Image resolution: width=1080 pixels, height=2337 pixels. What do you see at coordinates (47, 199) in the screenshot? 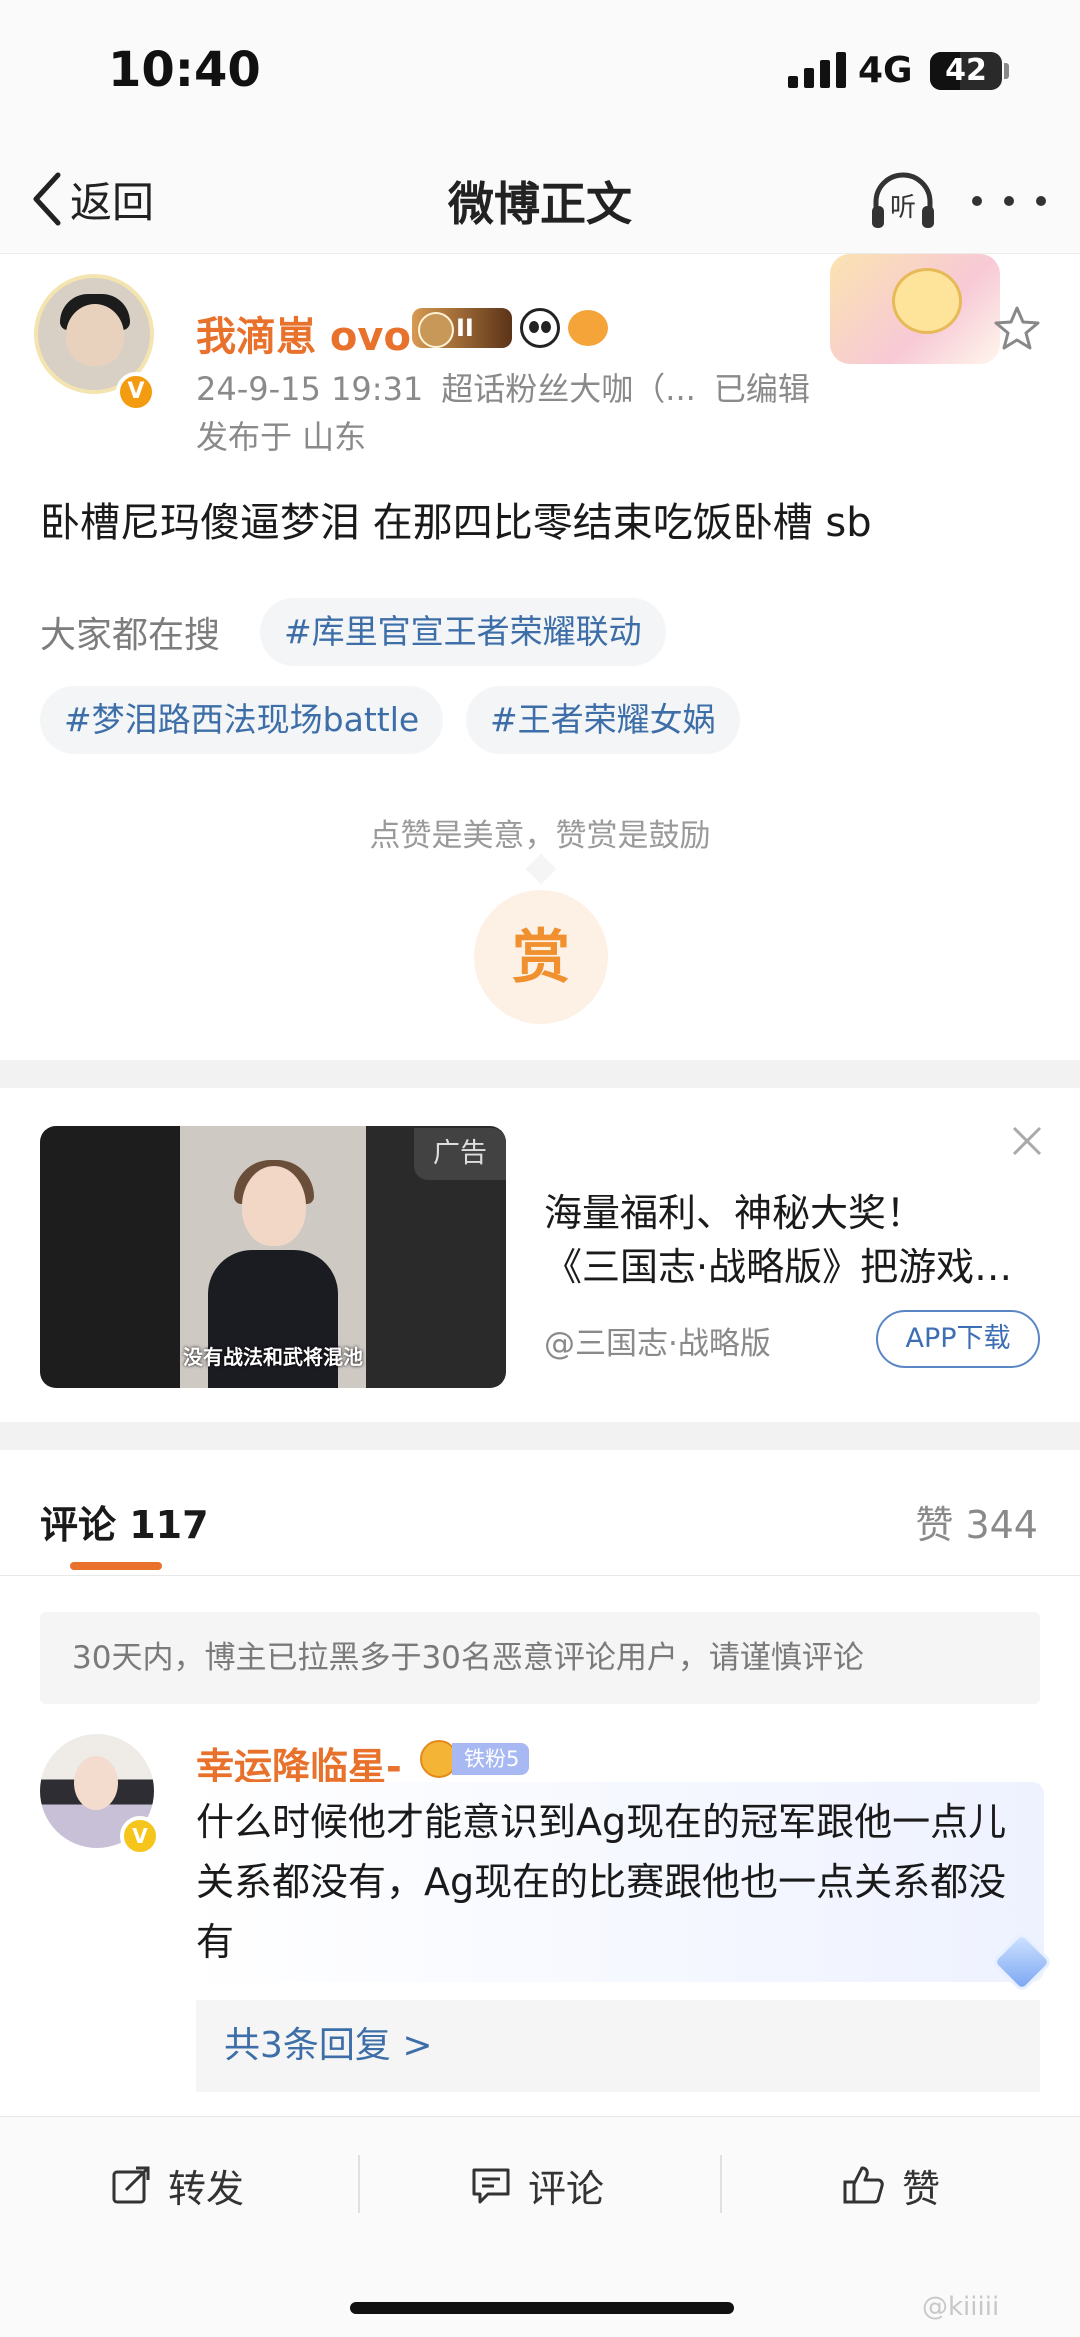
I see `chevron-left-icon` at bounding box center [47, 199].